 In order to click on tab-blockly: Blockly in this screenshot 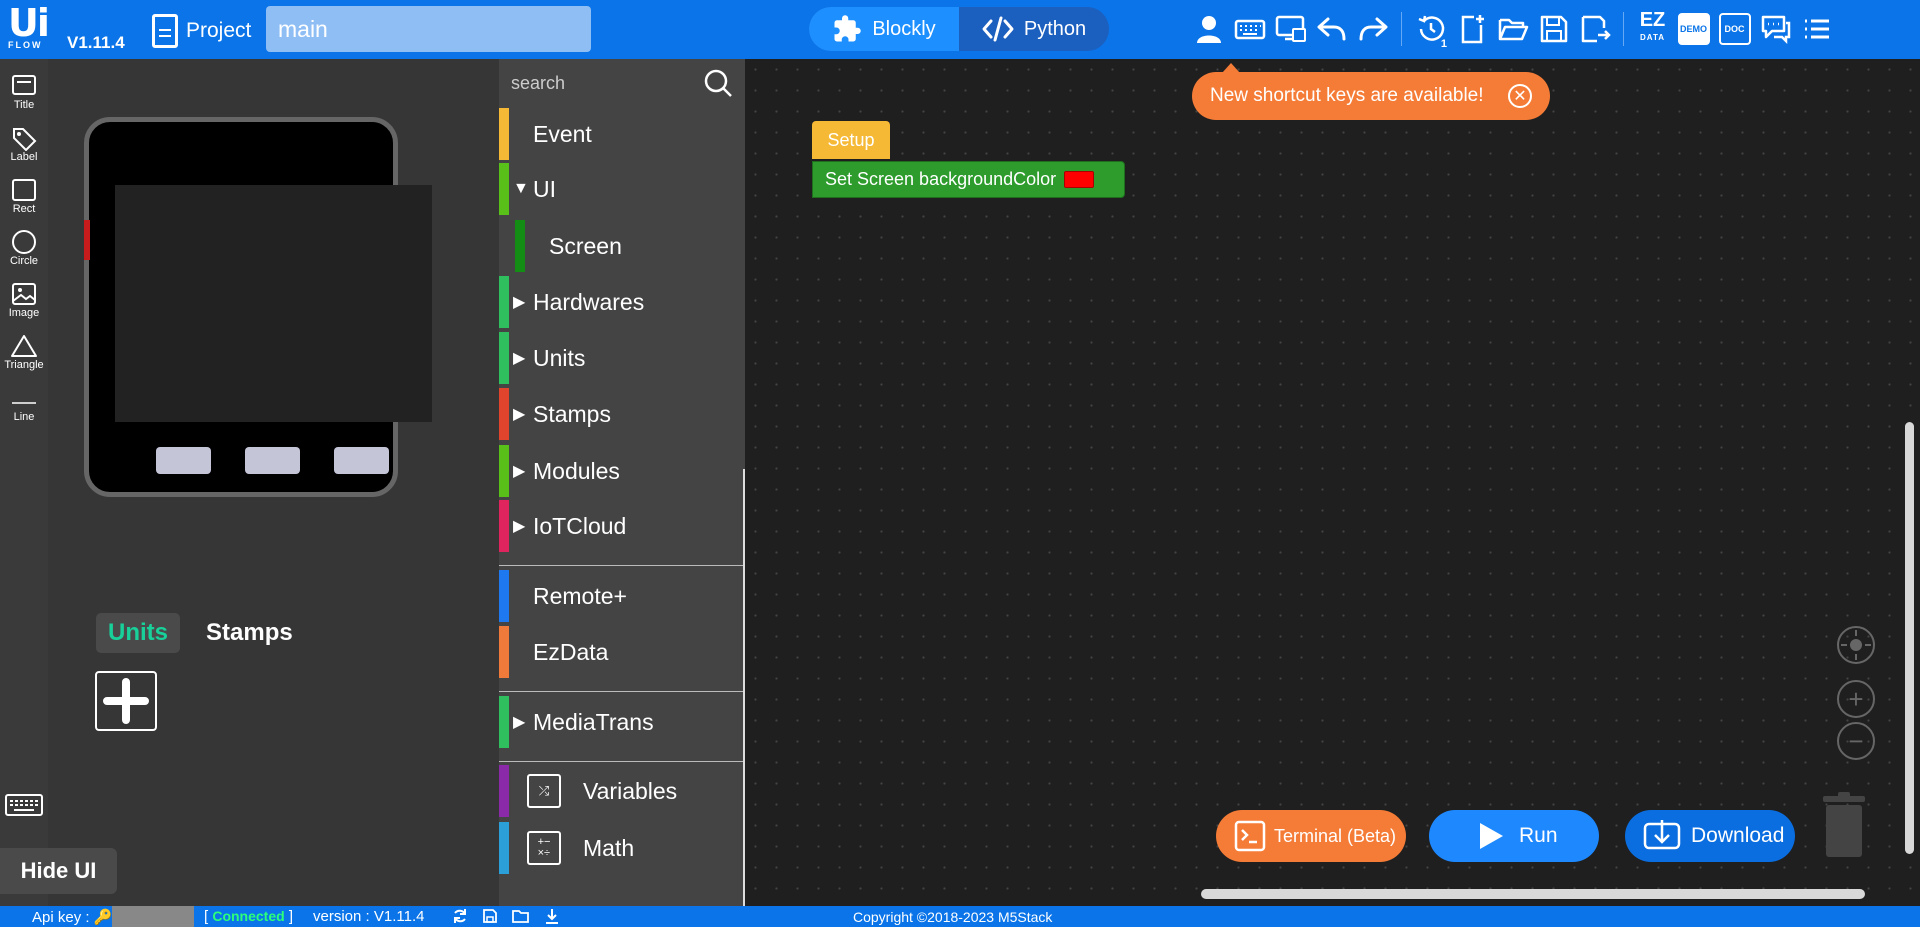, I will do `click(884, 29)`.